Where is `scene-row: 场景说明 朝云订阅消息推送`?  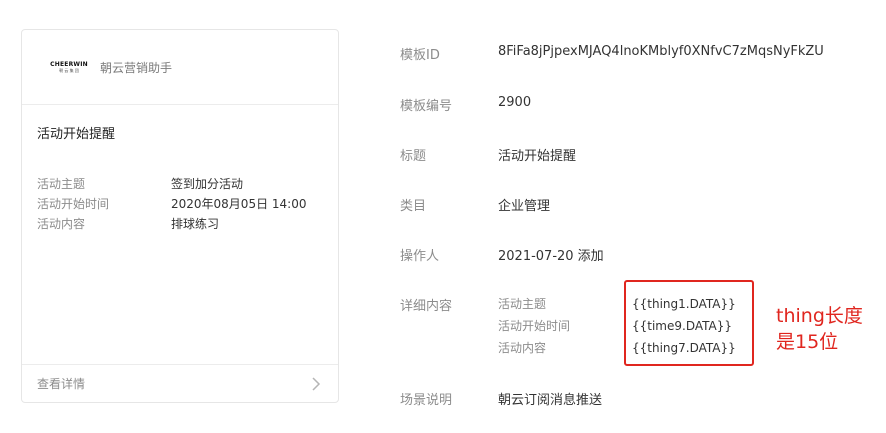 scene-row: 场景说明 朝云订阅消息推送 is located at coordinates (501, 398).